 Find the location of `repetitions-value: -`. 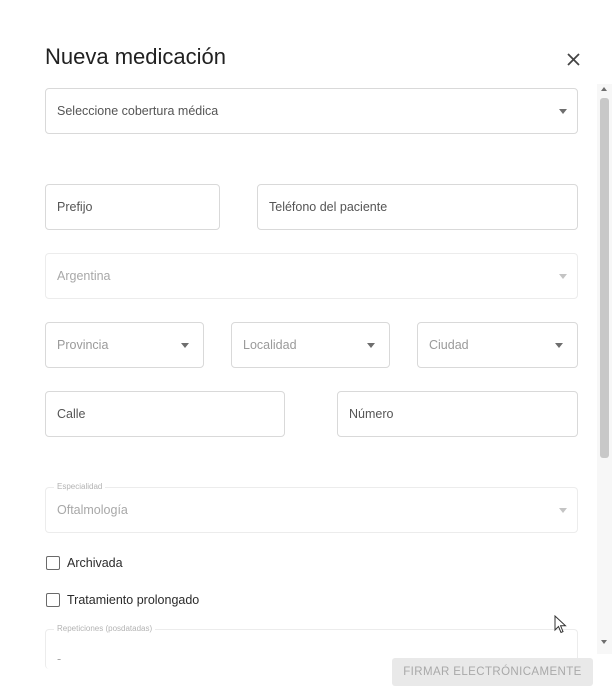

repetitions-value: - is located at coordinates (59, 659).